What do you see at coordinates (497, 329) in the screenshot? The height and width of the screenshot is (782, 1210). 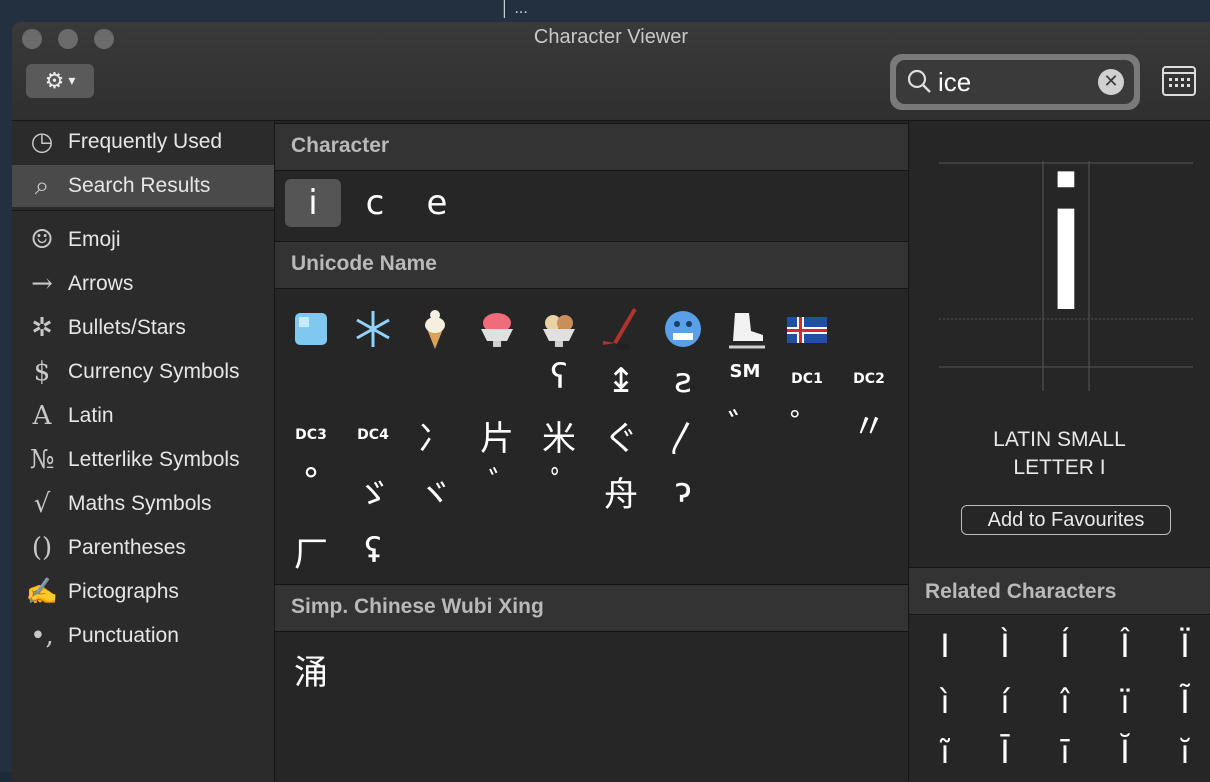 I see `shaved-ice-icon` at bounding box center [497, 329].